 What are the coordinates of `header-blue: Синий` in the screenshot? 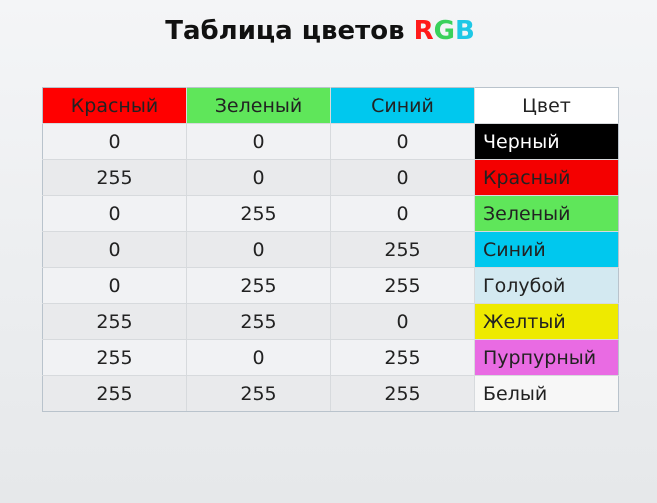 It's located at (402, 105).